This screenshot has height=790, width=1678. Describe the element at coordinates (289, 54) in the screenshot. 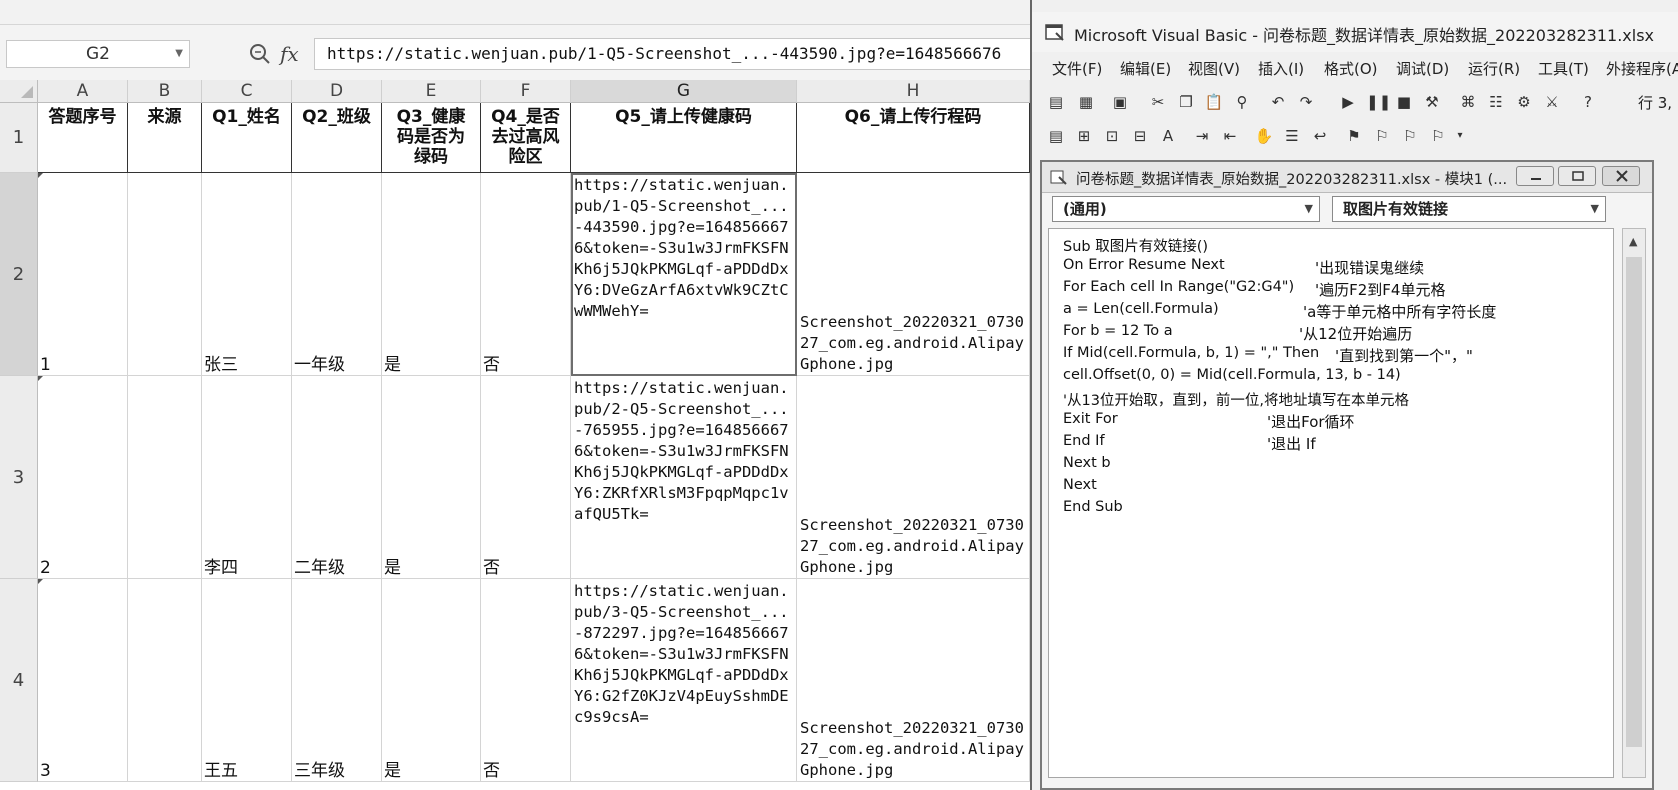

I see `function-icon: fx` at that location.